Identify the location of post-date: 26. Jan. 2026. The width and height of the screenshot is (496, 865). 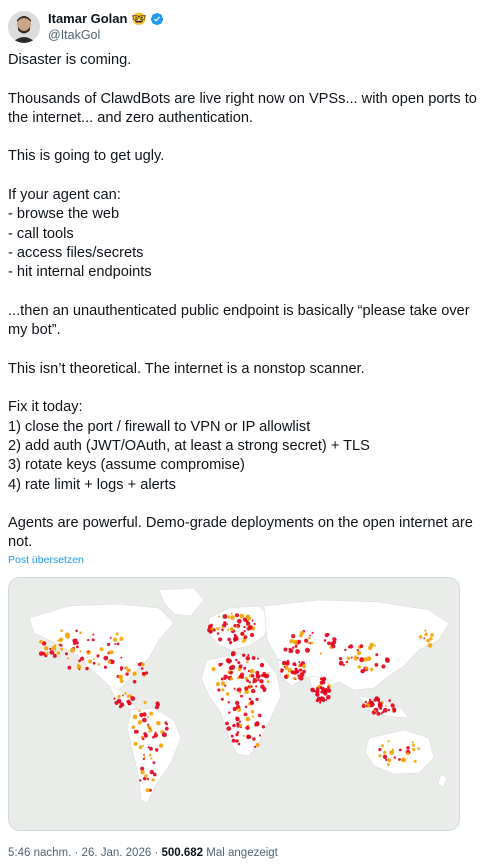
(117, 853).